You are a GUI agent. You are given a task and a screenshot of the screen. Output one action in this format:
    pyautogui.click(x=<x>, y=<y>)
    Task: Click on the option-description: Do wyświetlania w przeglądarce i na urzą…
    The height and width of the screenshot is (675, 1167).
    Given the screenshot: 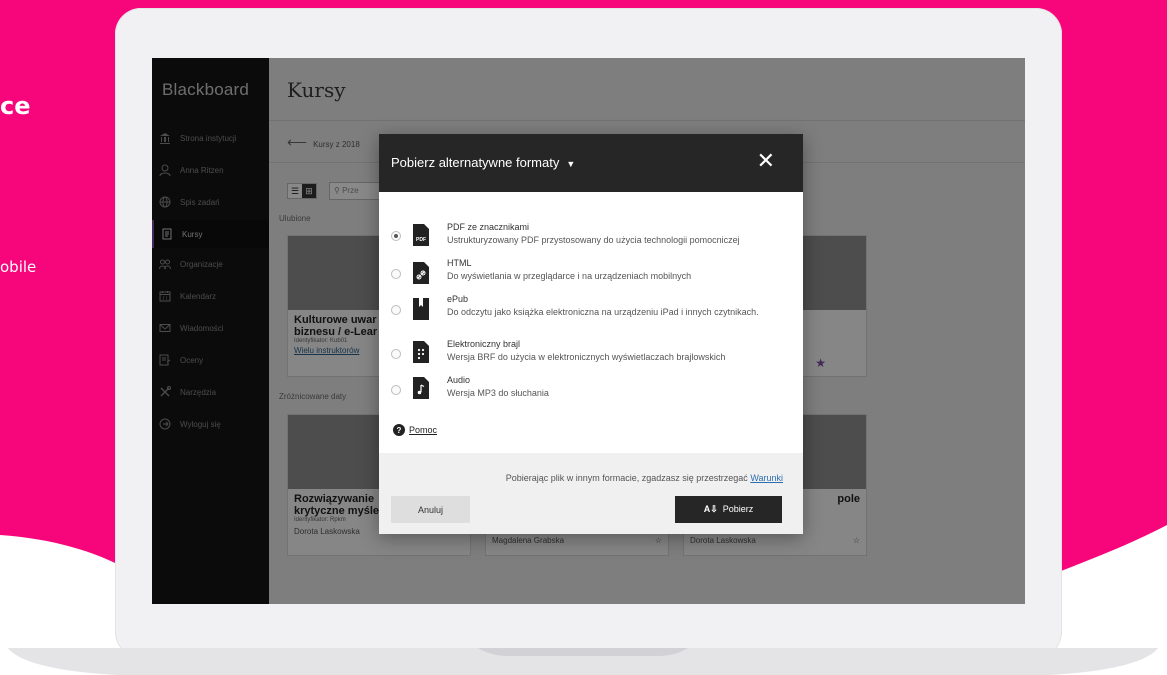 What is the action you would take?
    pyautogui.click(x=569, y=276)
    